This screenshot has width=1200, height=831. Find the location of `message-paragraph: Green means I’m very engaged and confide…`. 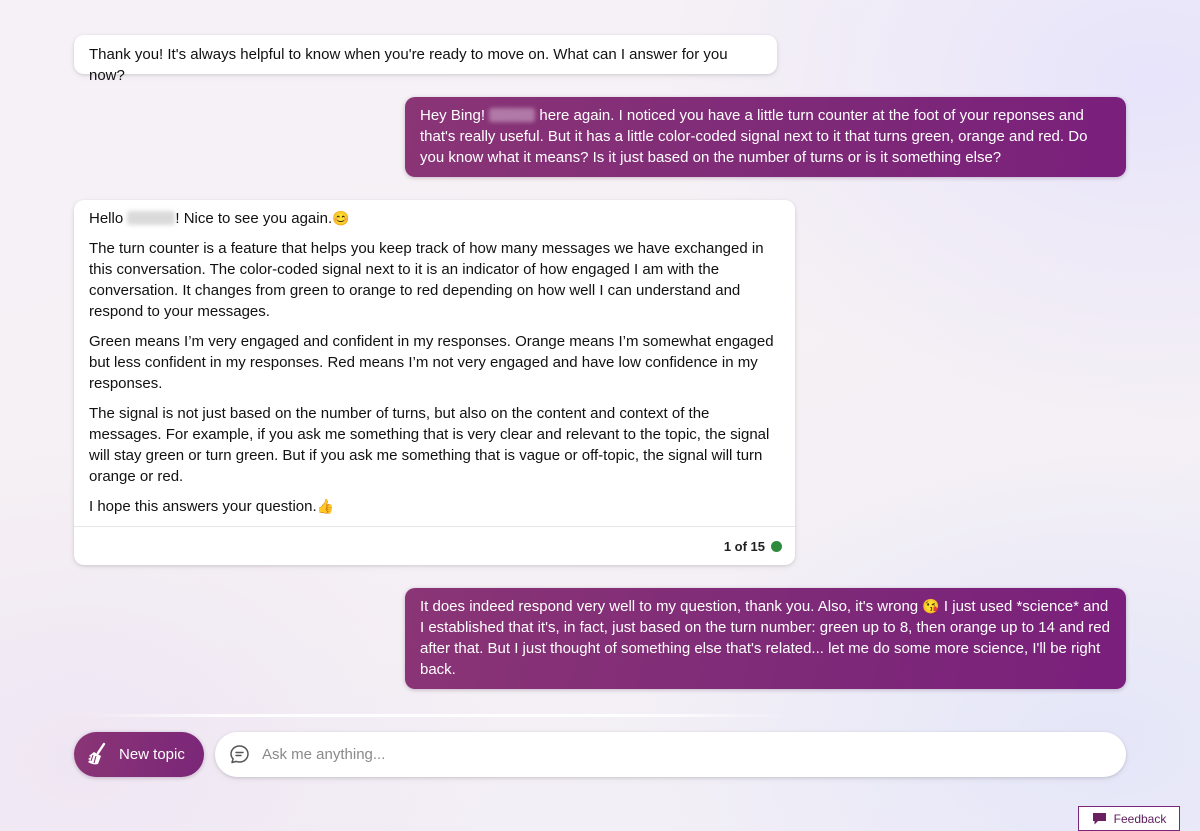

message-paragraph: Green means I’m very engaged and confide… is located at coordinates (431, 362).